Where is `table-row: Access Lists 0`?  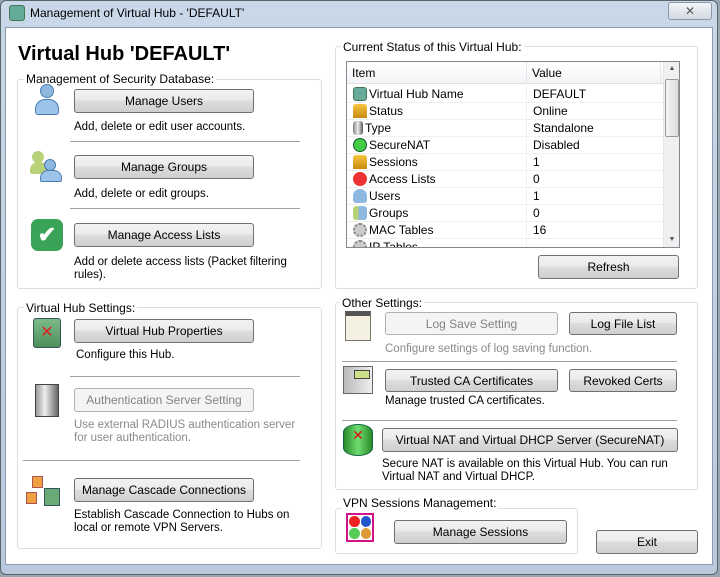 table-row: Access Lists 0 is located at coordinates (505, 179).